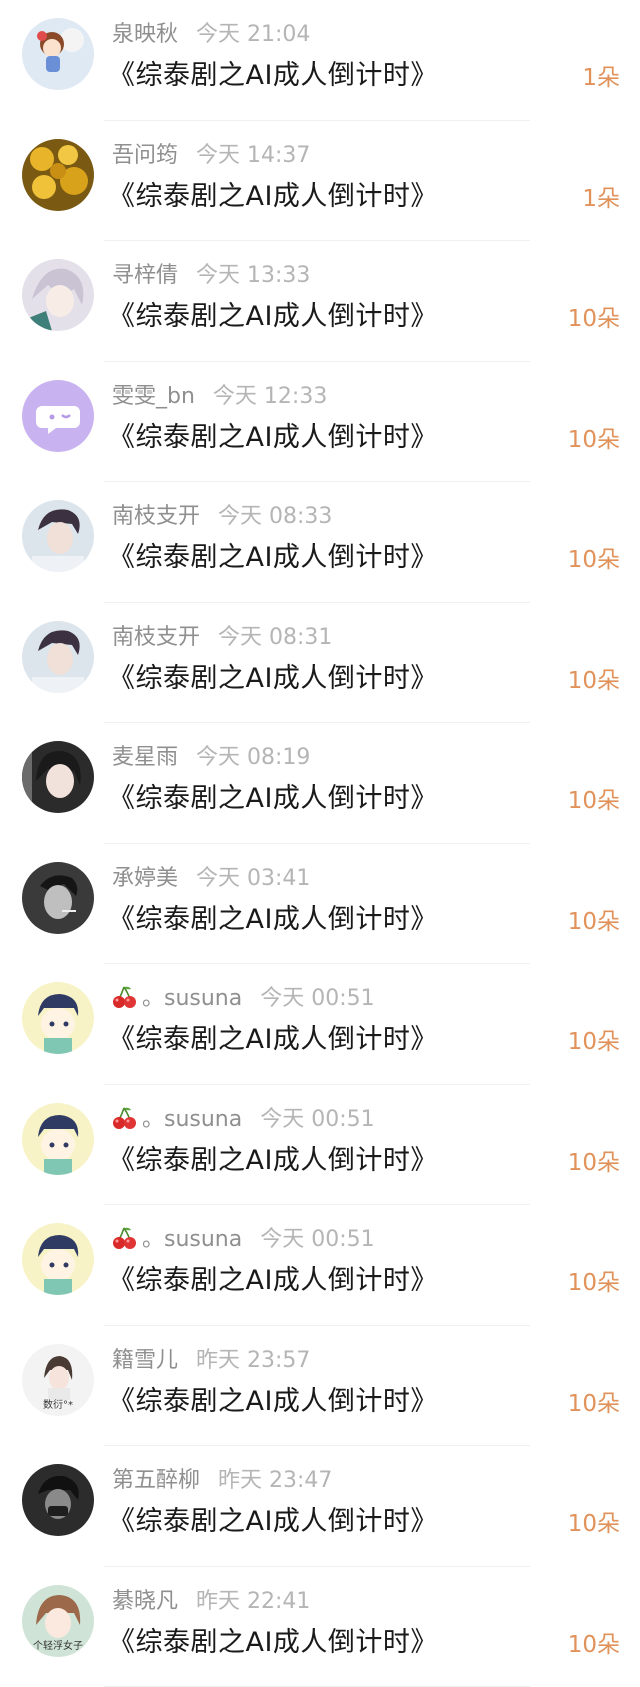 This screenshot has width=640, height=1687. What do you see at coordinates (253, 1601) in the screenshot?
I see `timestamp: 昨天 22:41` at bounding box center [253, 1601].